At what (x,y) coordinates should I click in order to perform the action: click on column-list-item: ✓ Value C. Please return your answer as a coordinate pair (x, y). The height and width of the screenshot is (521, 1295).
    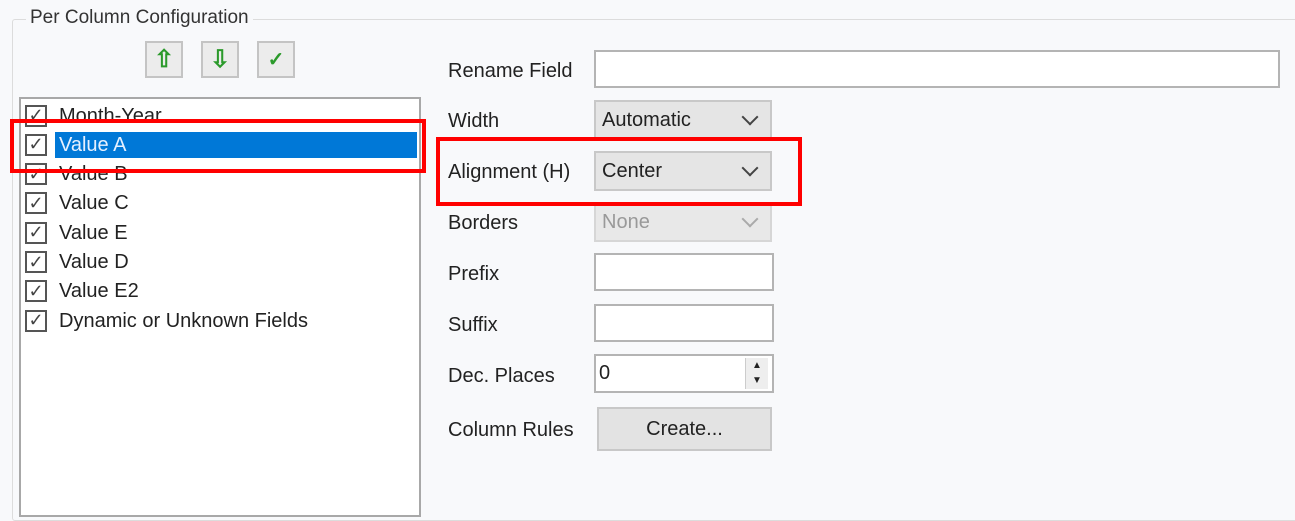
    Looking at the image, I should click on (221, 203).